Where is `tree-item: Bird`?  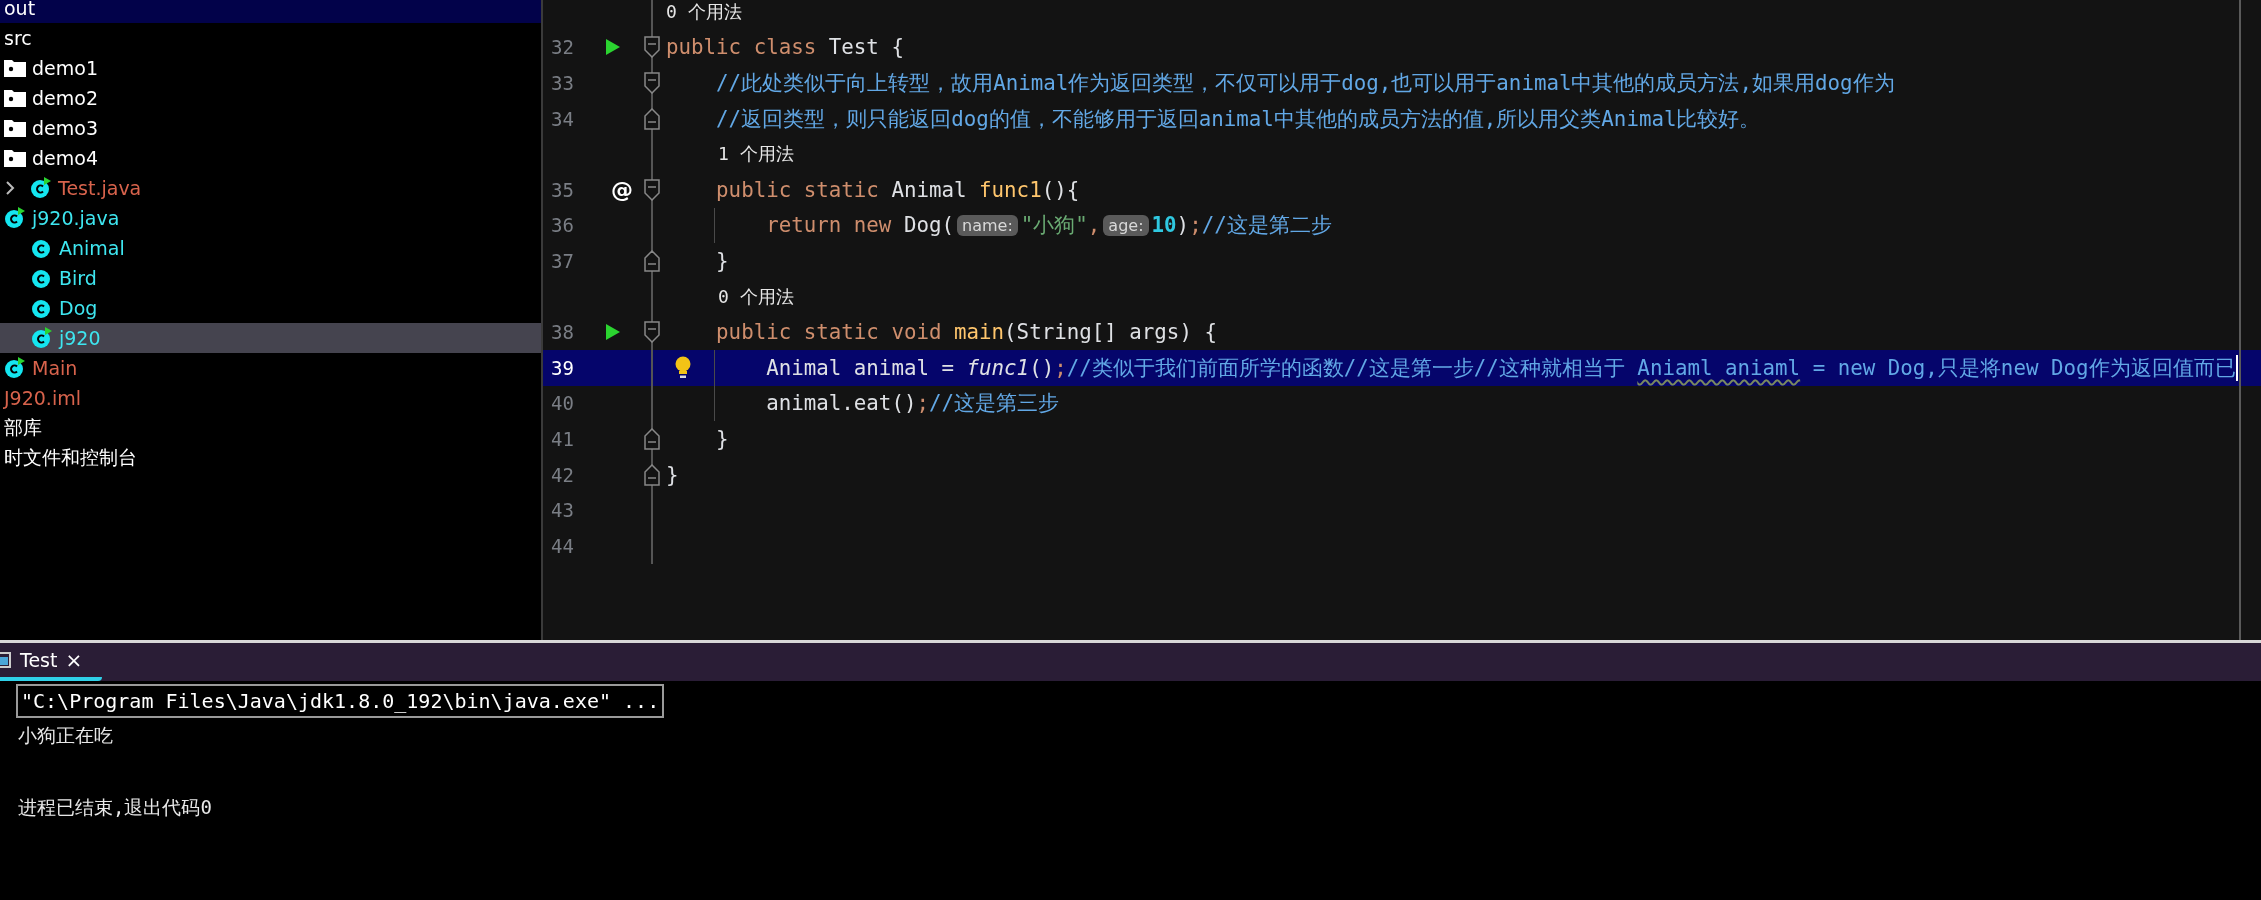
tree-item: Bird is located at coordinates (270, 278).